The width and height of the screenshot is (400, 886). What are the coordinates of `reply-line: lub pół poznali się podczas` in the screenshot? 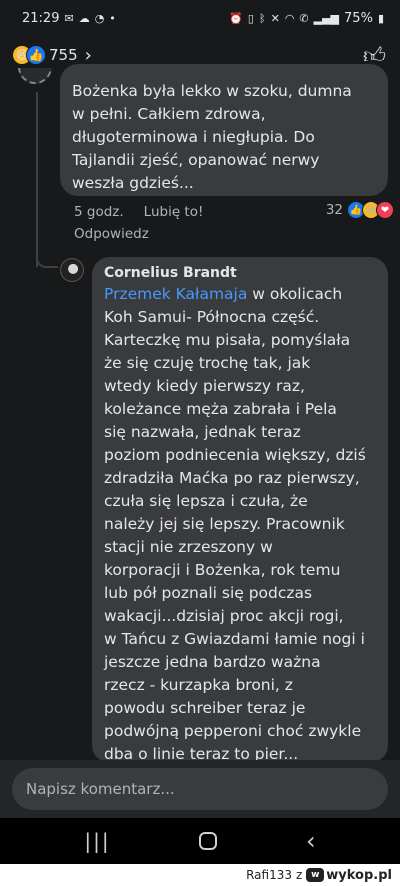 It's located at (208, 593).